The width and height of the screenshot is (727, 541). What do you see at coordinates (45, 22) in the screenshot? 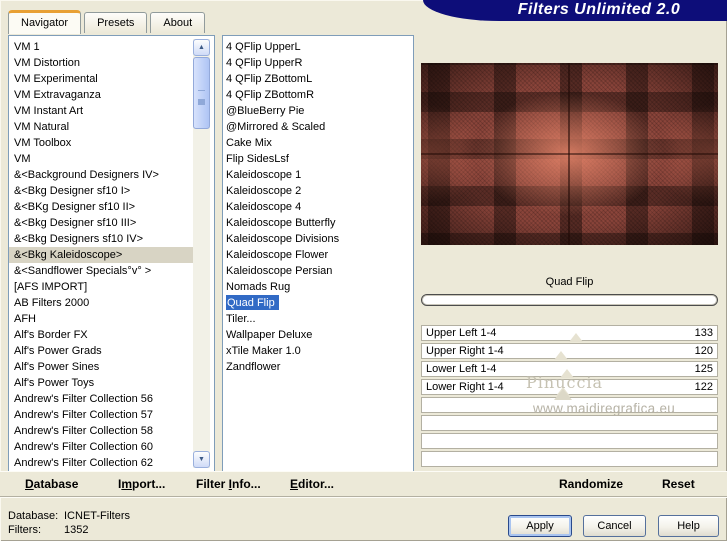
I see `tab-navigator: Navigator` at bounding box center [45, 22].